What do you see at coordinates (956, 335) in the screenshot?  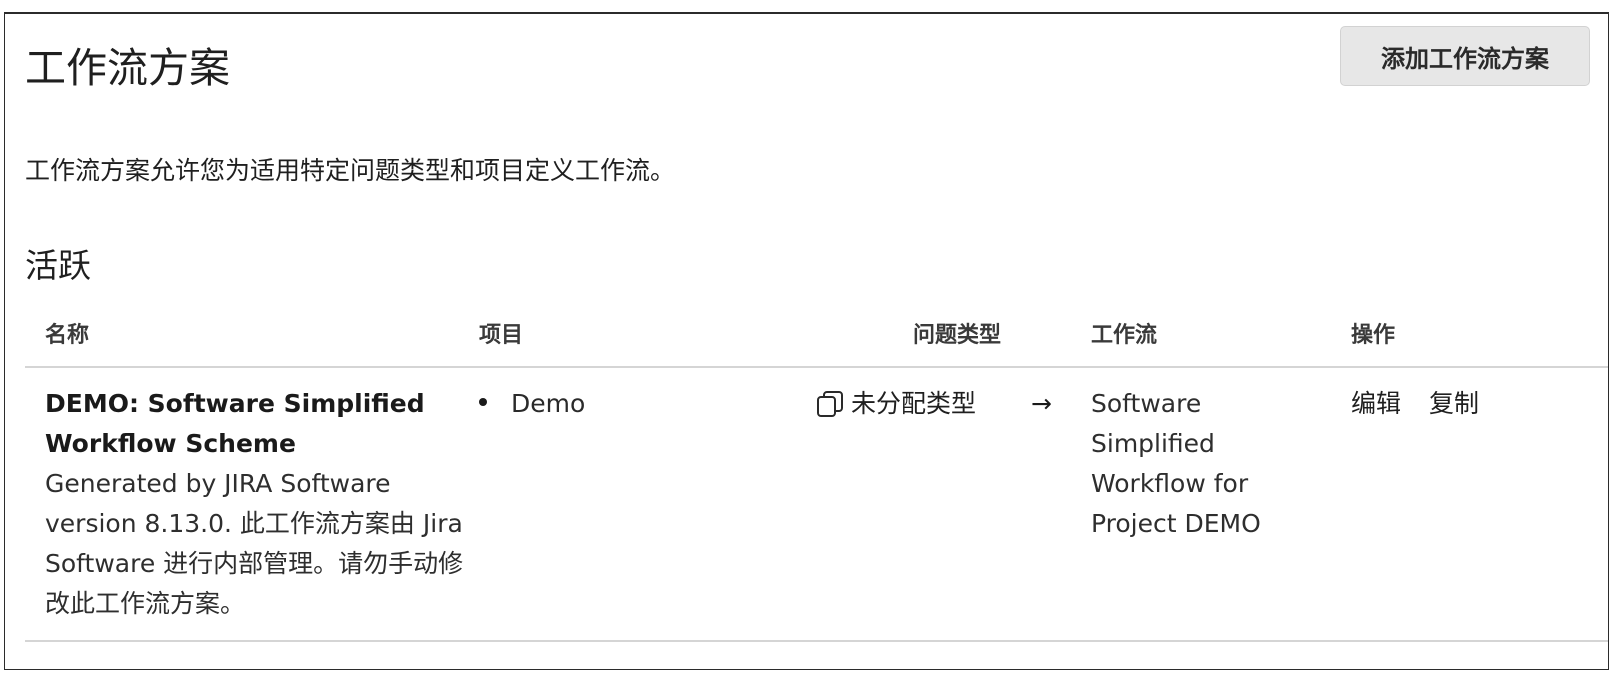 I see `column-header-issue-type: 问题类型` at bounding box center [956, 335].